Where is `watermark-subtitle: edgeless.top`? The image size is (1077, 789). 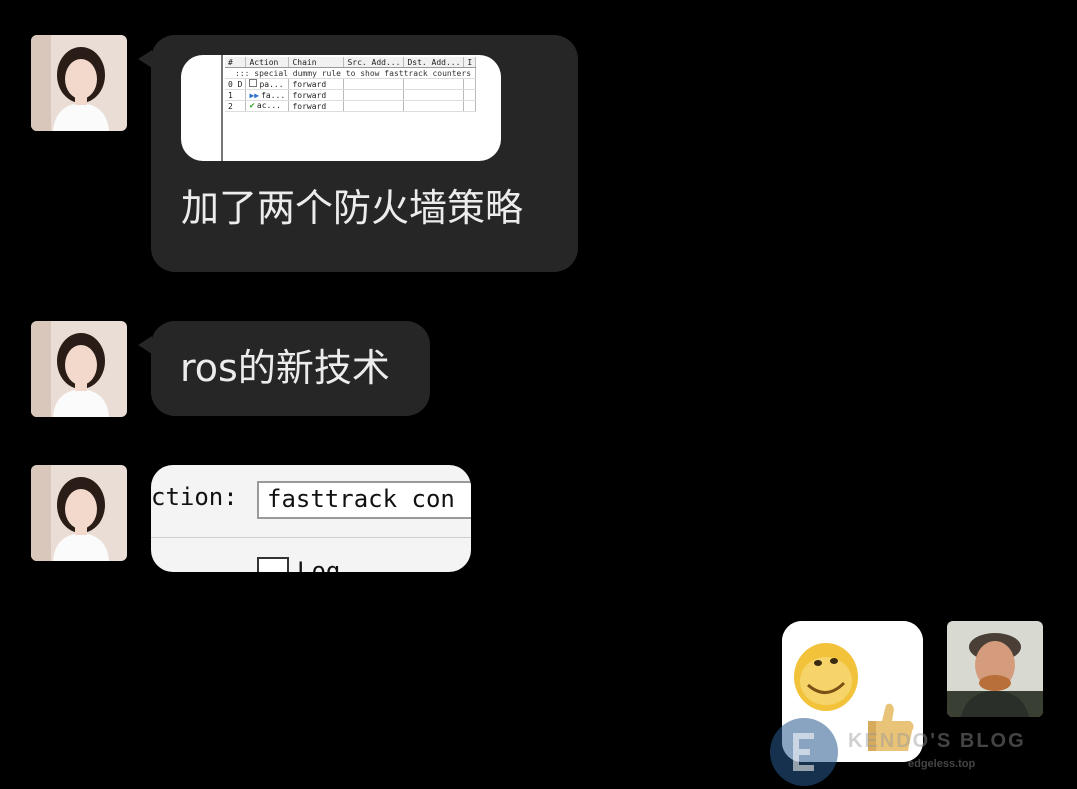 watermark-subtitle: edgeless.top is located at coordinates (942, 764).